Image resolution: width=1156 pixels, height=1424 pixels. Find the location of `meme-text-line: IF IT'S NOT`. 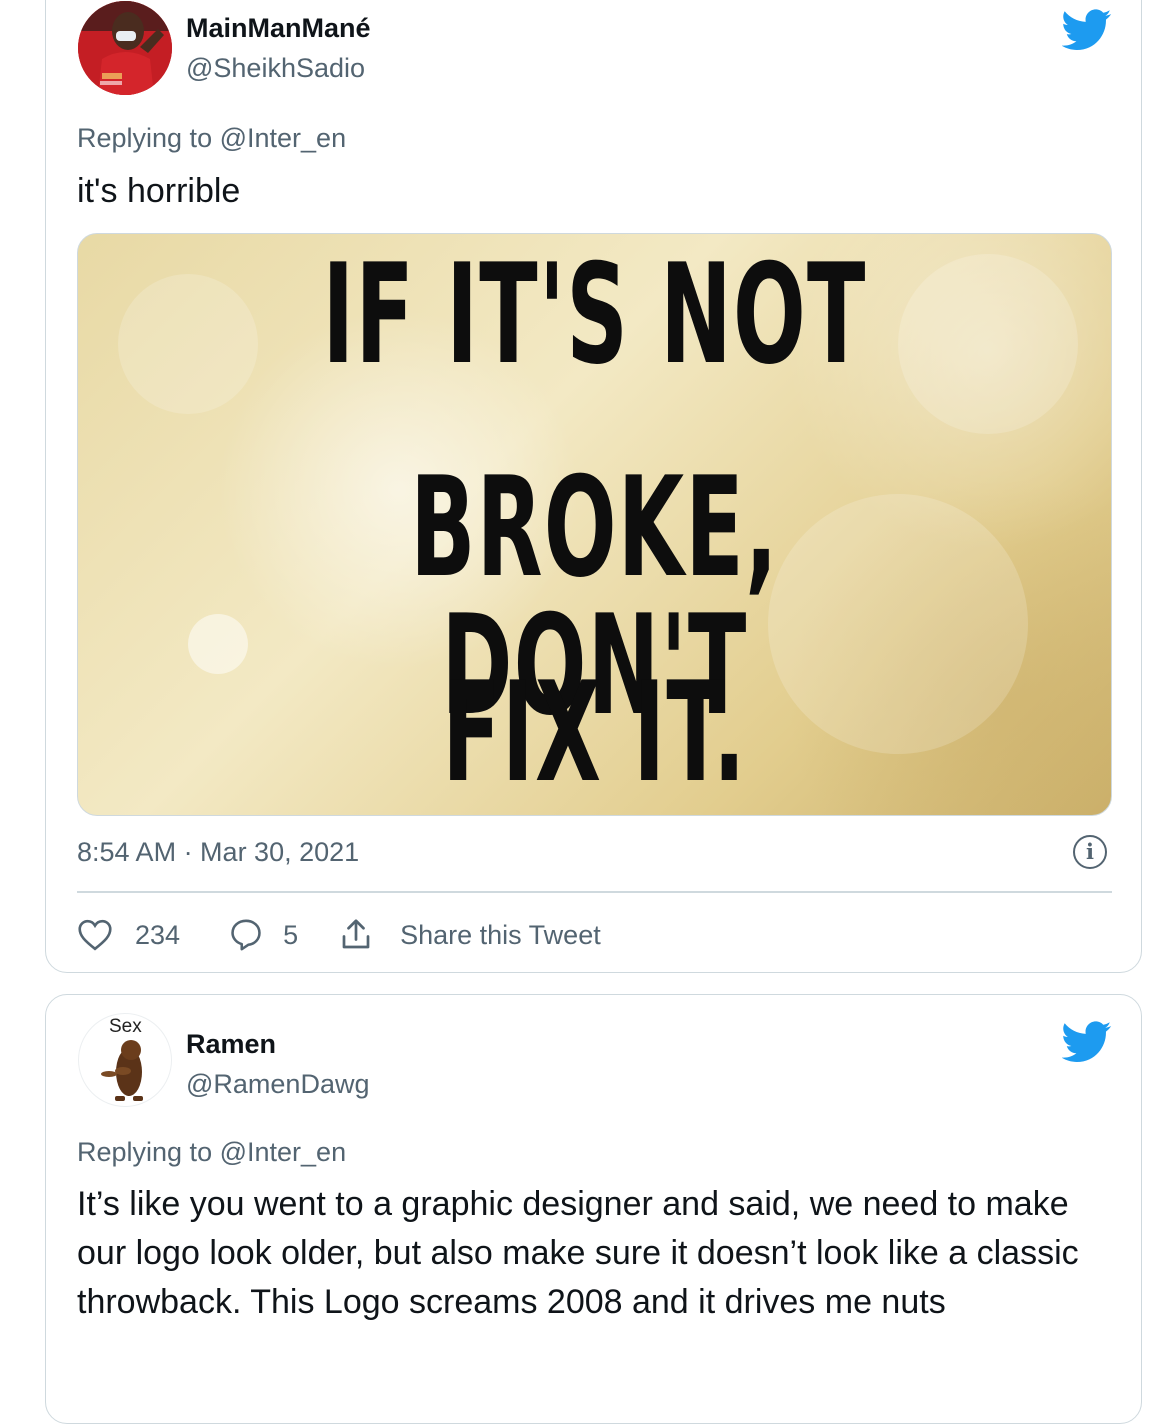

meme-text-line: IF IT'S NOT is located at coordinates (594, 314).